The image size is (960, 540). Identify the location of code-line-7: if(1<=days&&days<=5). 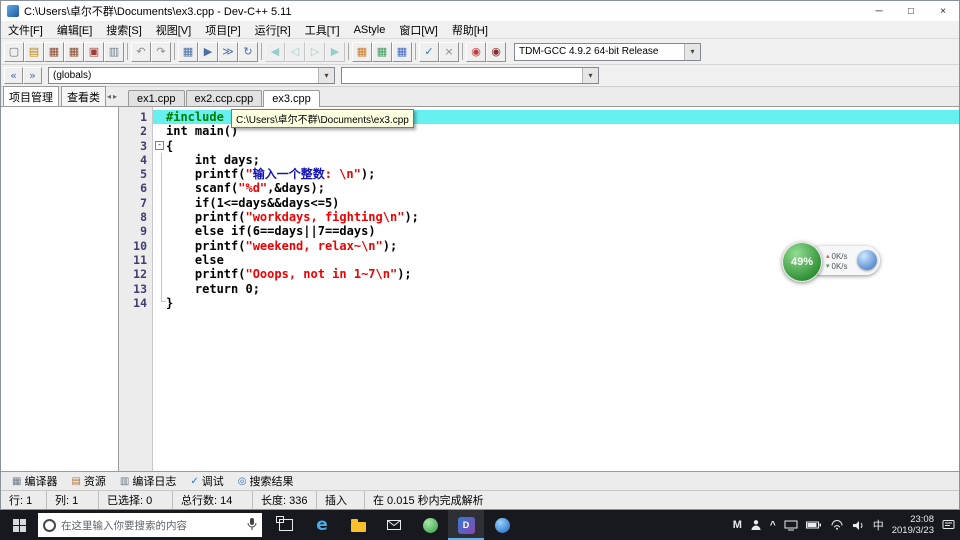
(556, 203).